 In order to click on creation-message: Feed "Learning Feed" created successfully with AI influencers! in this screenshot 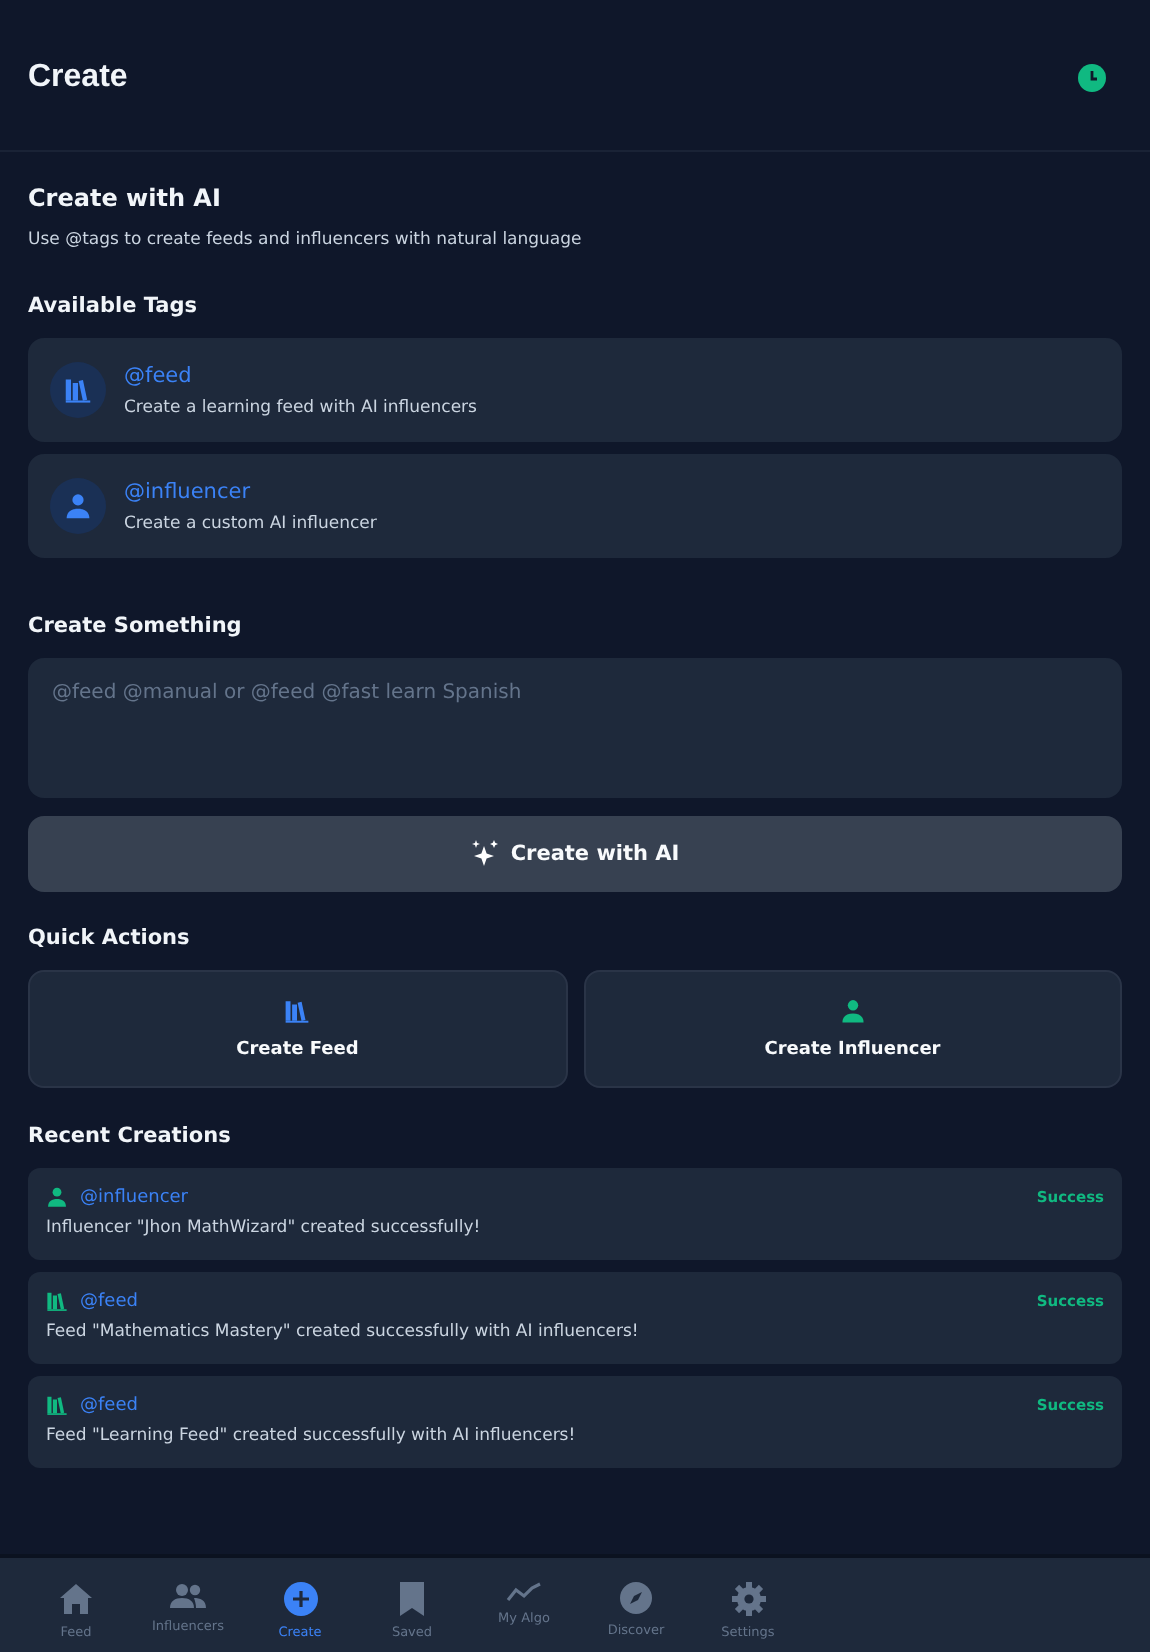, I will do `click(312, 1436)`.